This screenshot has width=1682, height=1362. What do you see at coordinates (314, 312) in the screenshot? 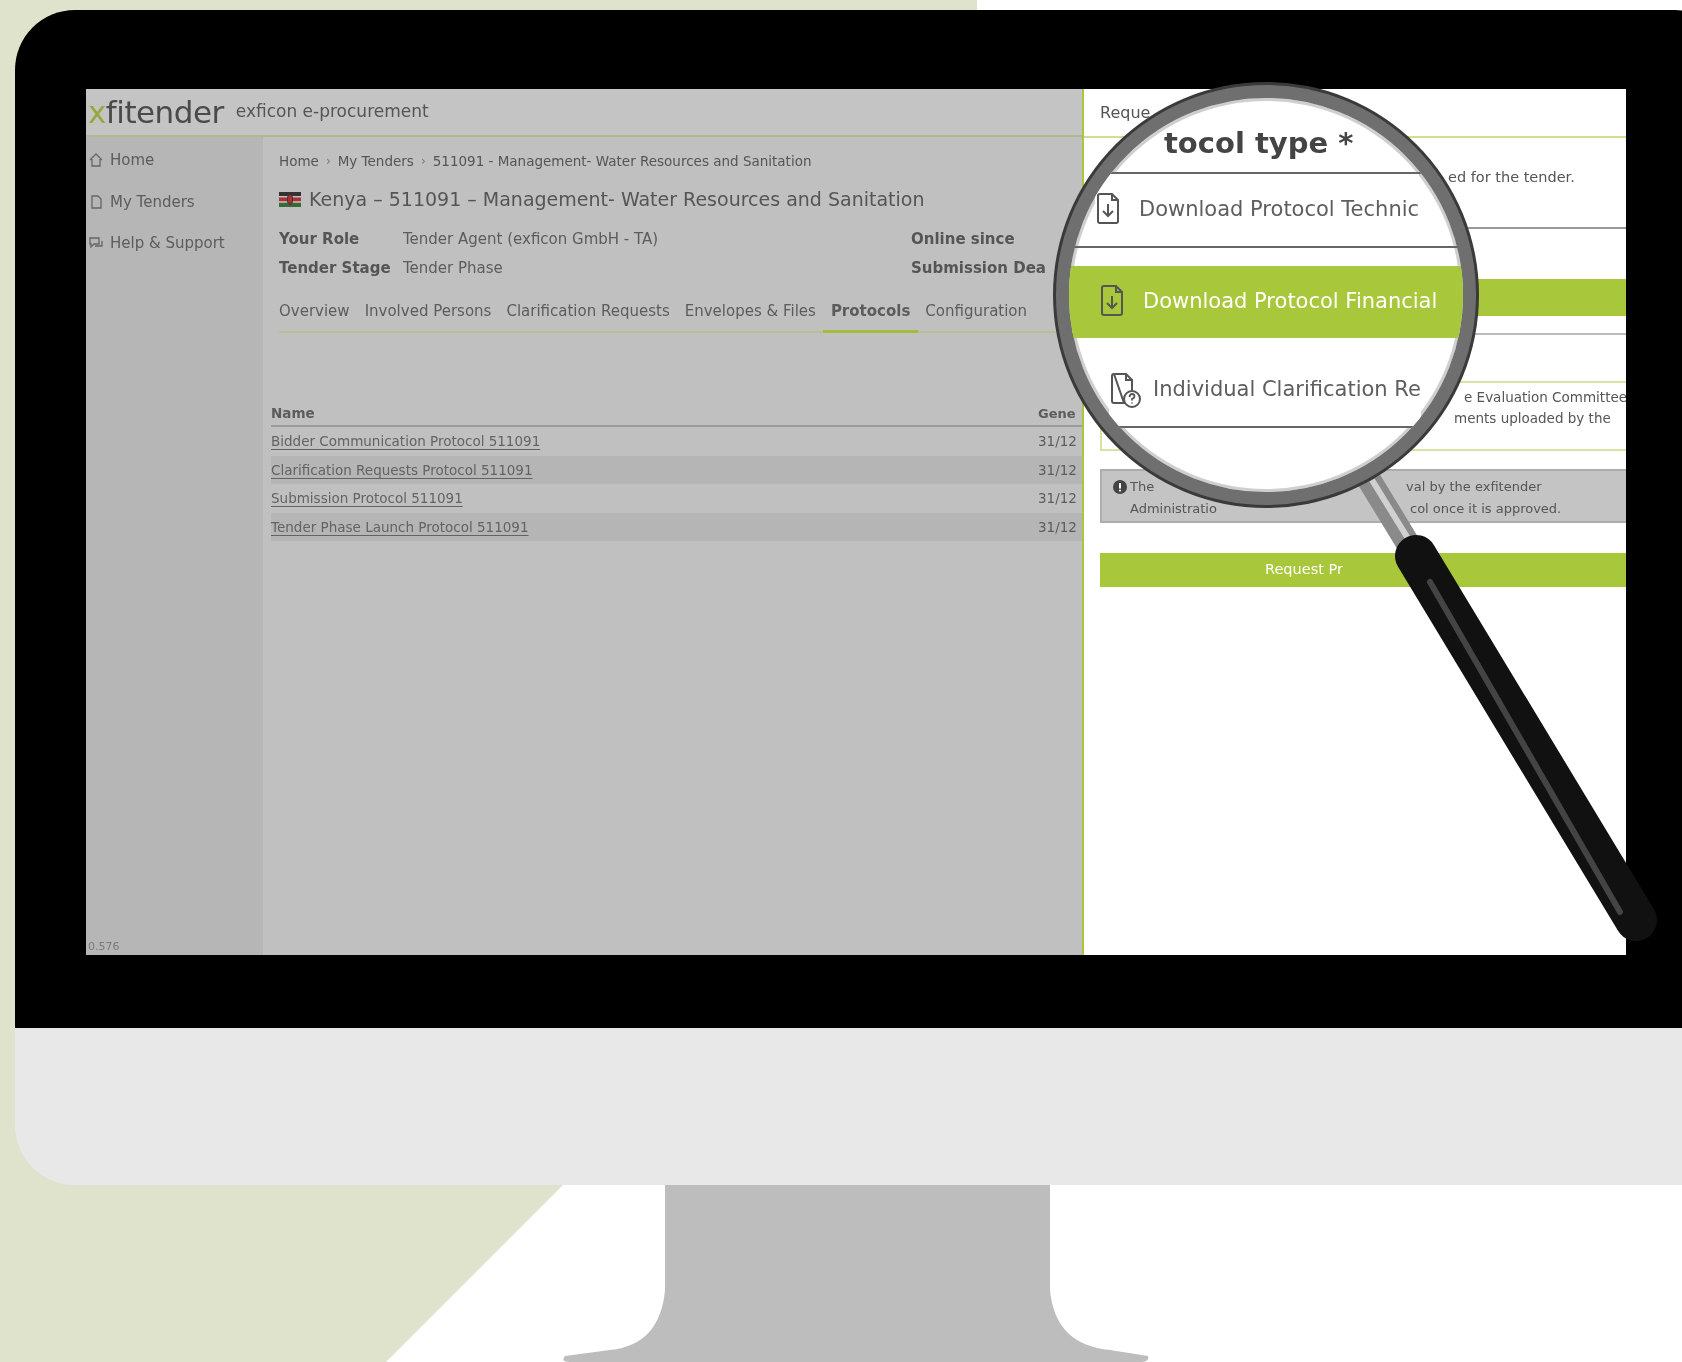
I see `tab: Overview` at bounding box center [314, 312].